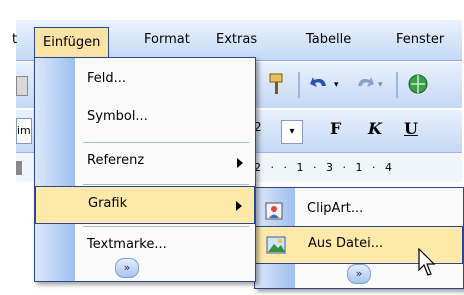 The width and height of the screenshot is (464, 295). Describe the element at coordinates (14, 39) in the screenshot. I see `menu-item-ansicht: t` at that location.